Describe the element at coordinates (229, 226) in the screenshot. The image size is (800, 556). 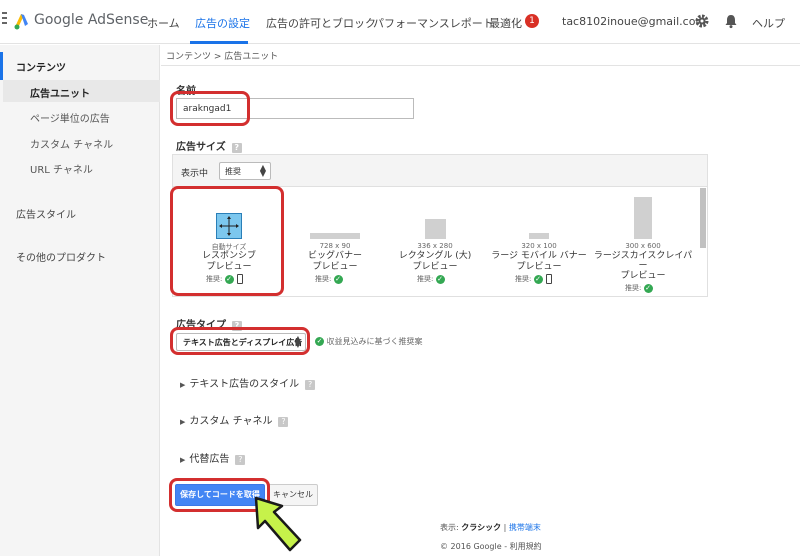
I see `responsive-icon` at that location.